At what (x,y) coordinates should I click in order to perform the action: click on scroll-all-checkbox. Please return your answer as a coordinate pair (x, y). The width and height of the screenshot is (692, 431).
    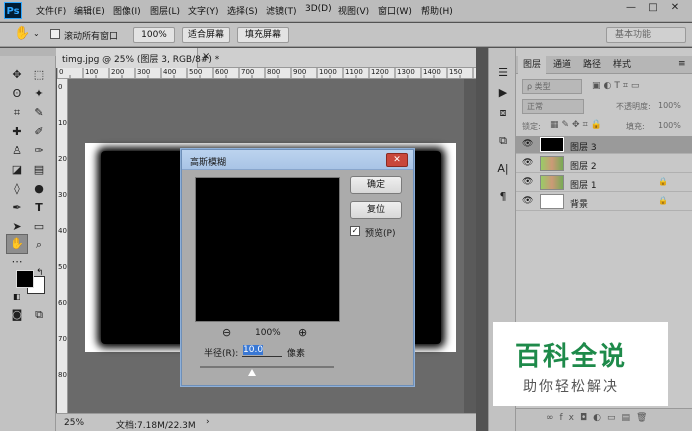
    Looking at the image, I should click on (55, 34).